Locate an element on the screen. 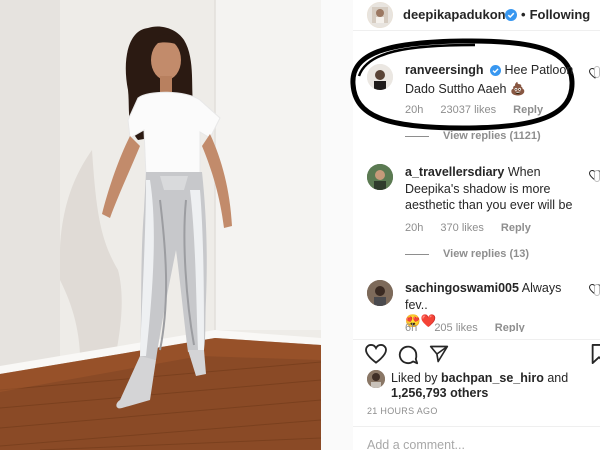 The image size is (600, 450). comment-username: ranveersingh is located at coordinates (444, 70).